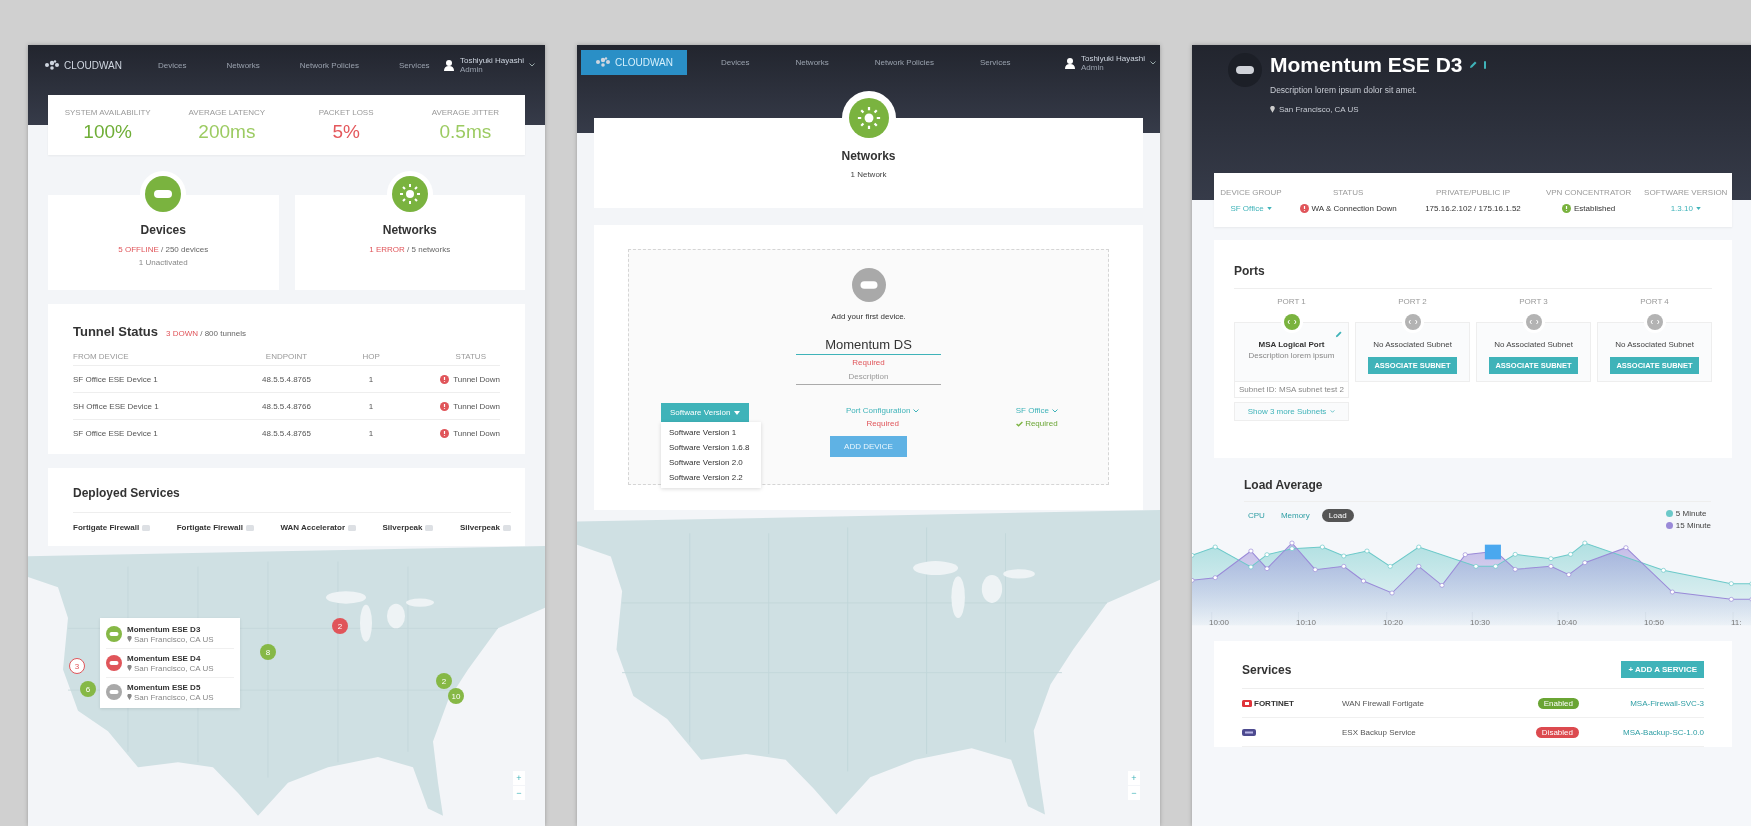 This screenshot has width=1751, height=826. Describe the element at coordinates (1656, 732) in the screenshot. I see `service-link: MSA-Backup-SC-1.0.0` at that location.